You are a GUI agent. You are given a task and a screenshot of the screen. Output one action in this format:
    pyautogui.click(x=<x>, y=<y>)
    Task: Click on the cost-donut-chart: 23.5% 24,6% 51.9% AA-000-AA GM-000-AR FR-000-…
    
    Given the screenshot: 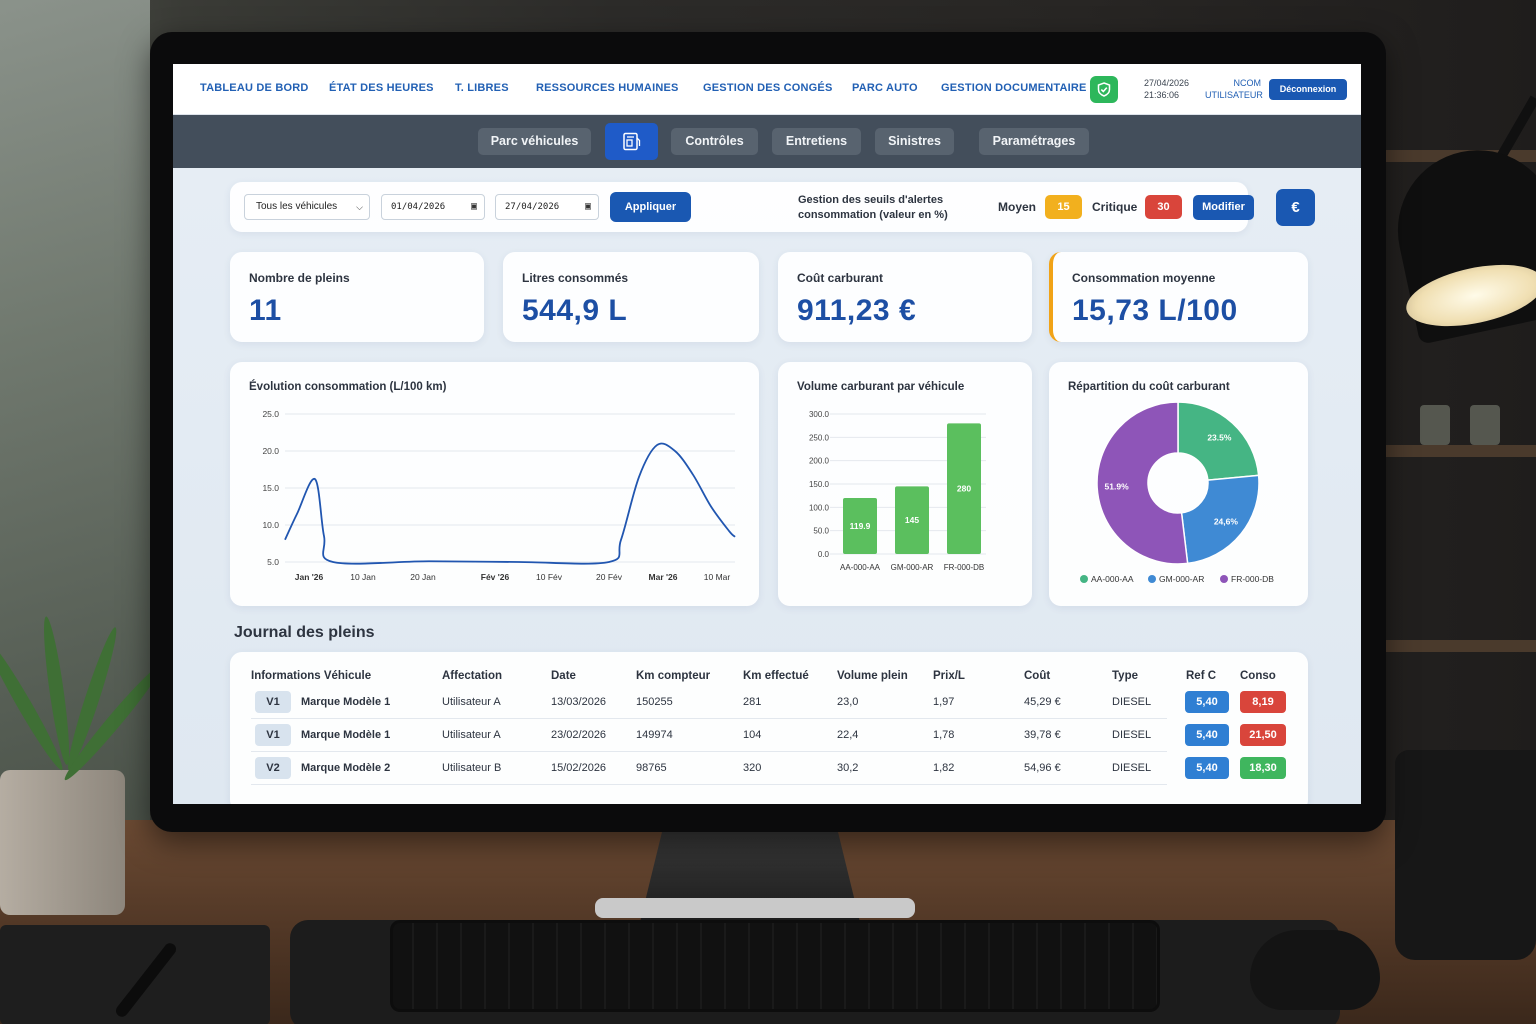 What is the action you would take?
    pyautogui.click(x=1177, y=492)
    